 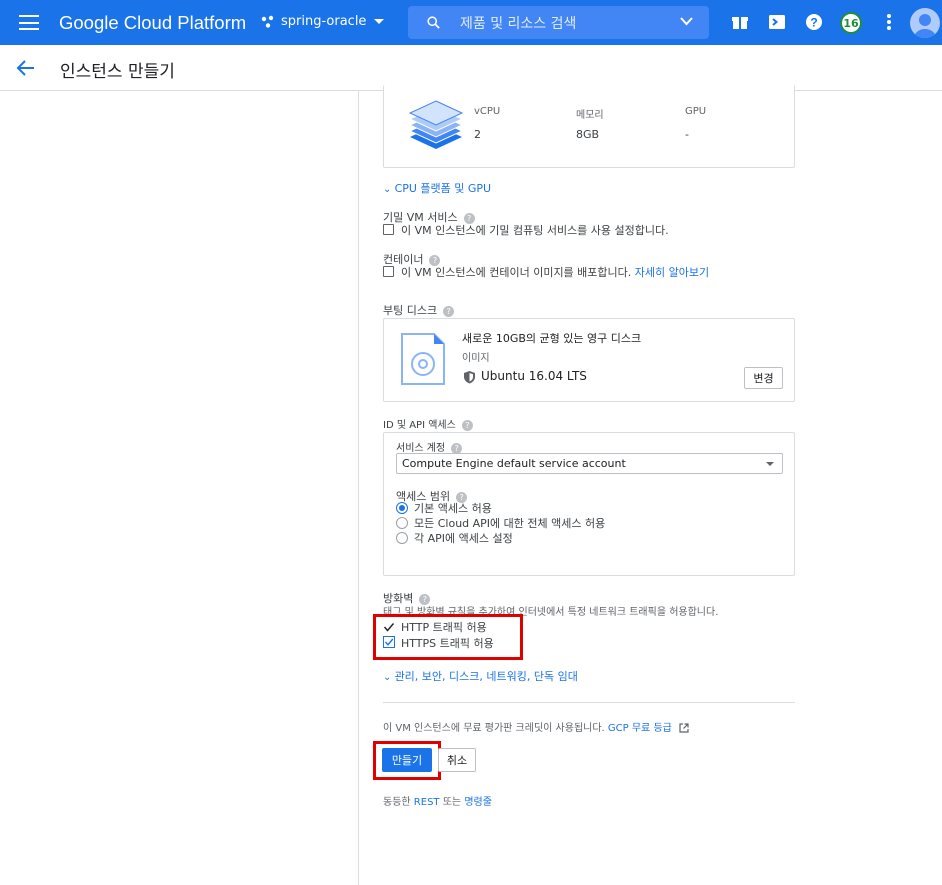 I want to click on confidential-checkbox, so click(x=388, y=229).